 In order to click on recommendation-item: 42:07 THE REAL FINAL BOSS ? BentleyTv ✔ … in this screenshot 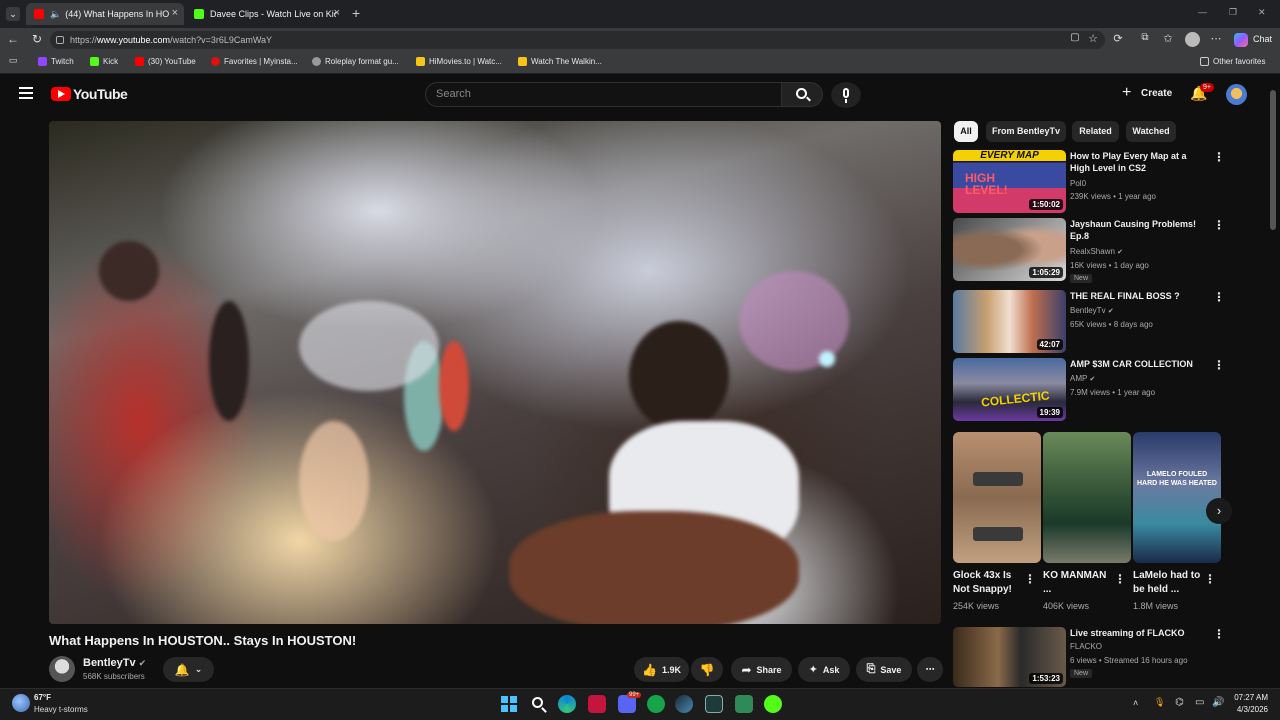, I will do `click(1089, 323)`.